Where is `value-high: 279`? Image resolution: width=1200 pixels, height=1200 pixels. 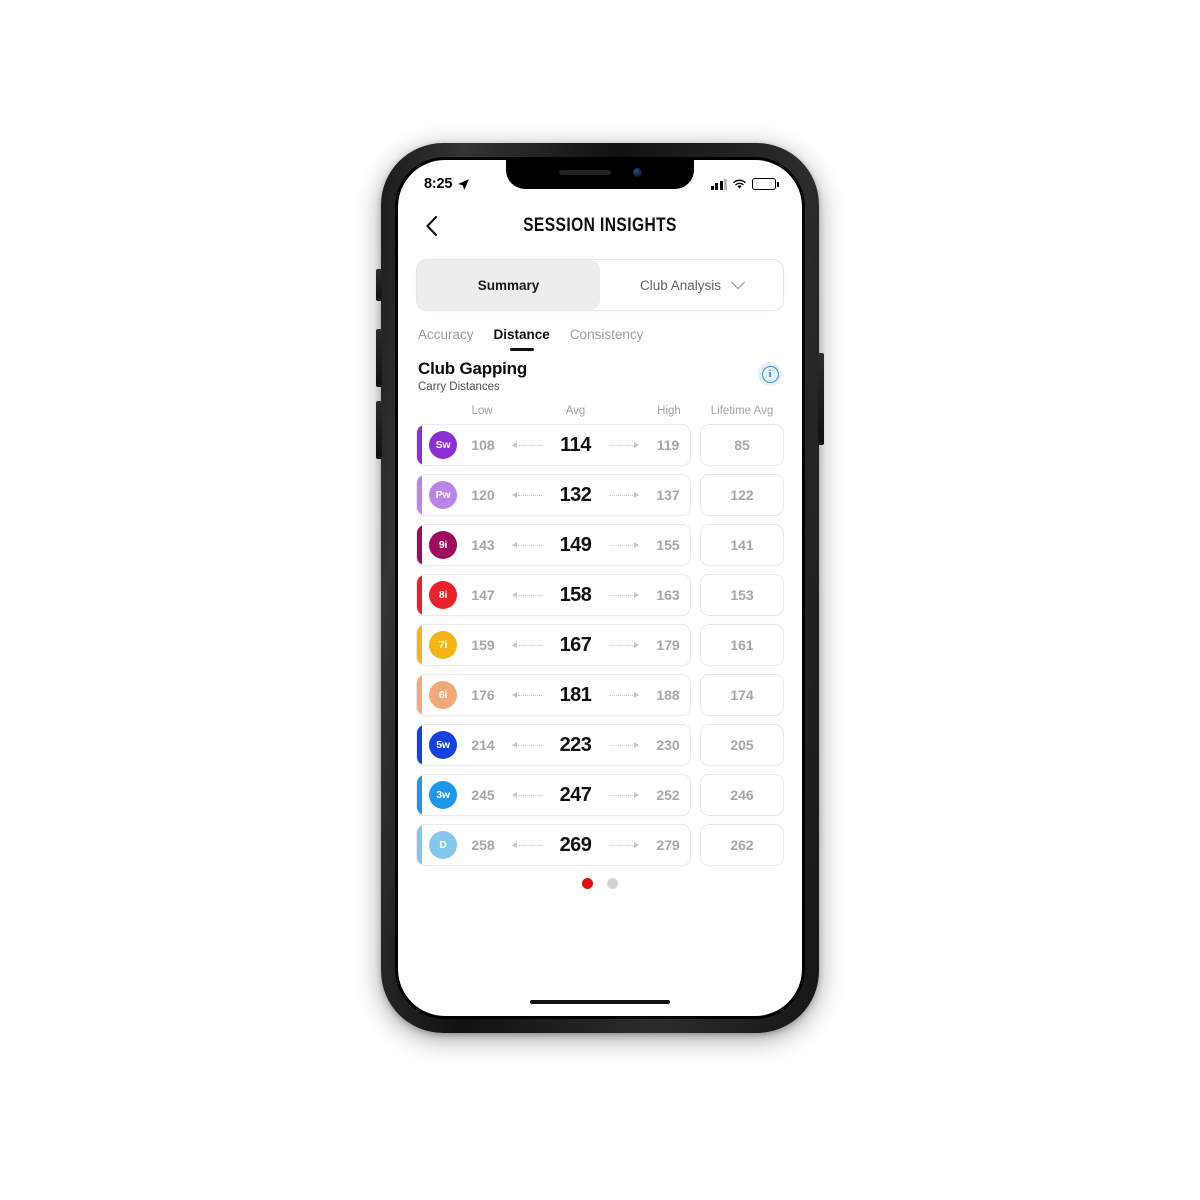 value-high: 279 is located at coordinates (668, 845).